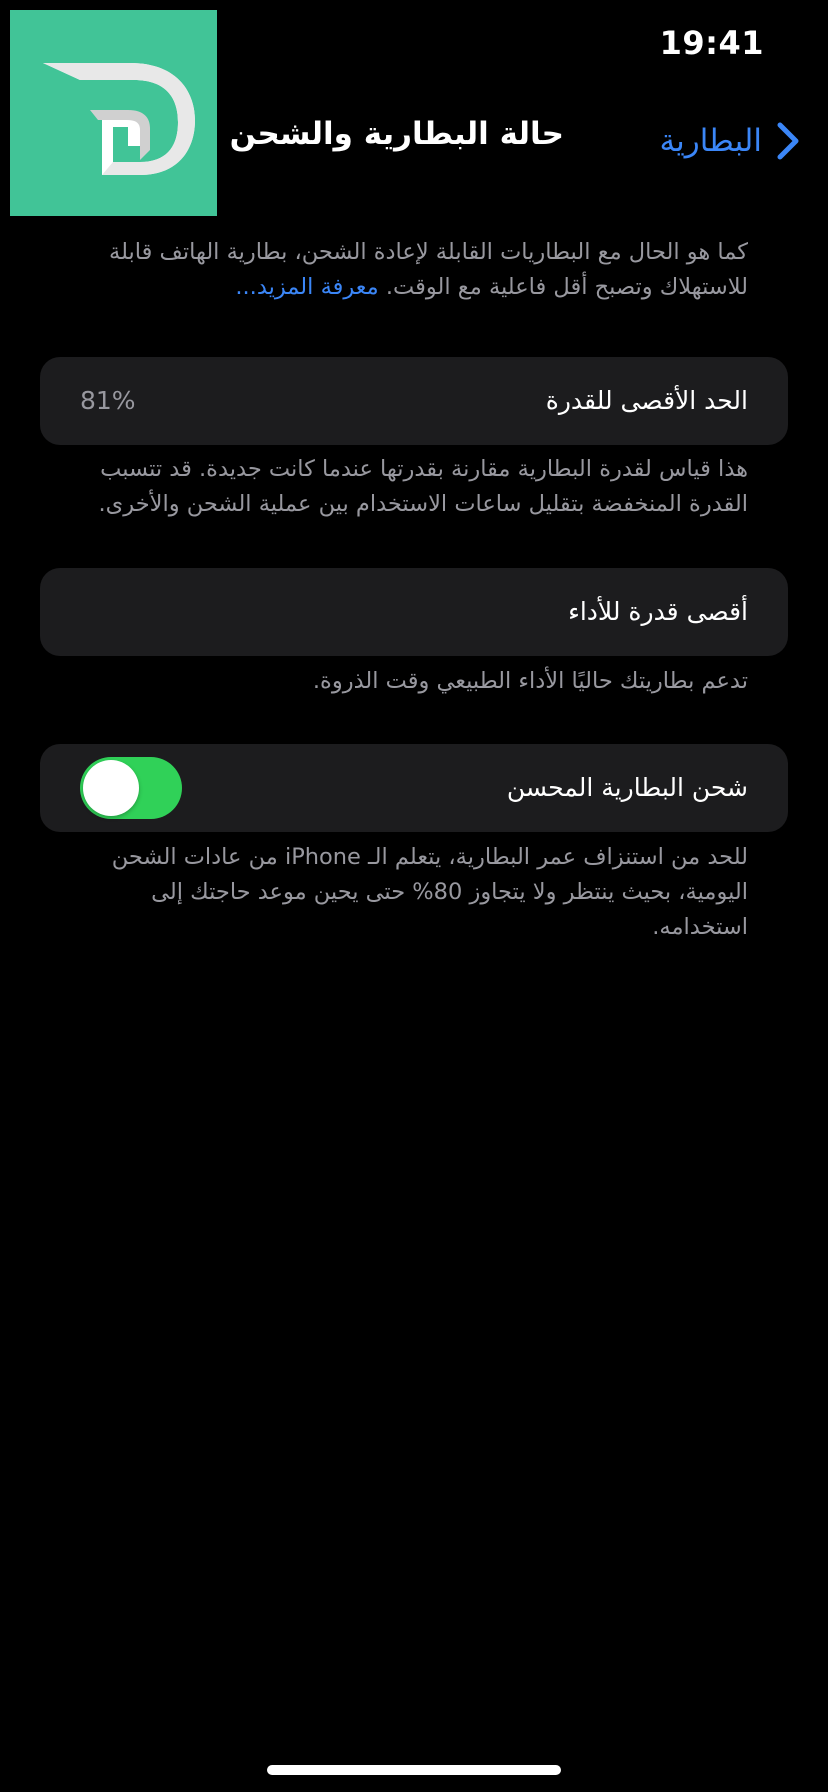 This screenshot has height=1792, width=828. Describe the element at coordinates (627, 787) in the screenshot. I see `optimized-charging-label: شحن البطارية المحسن` at that location.